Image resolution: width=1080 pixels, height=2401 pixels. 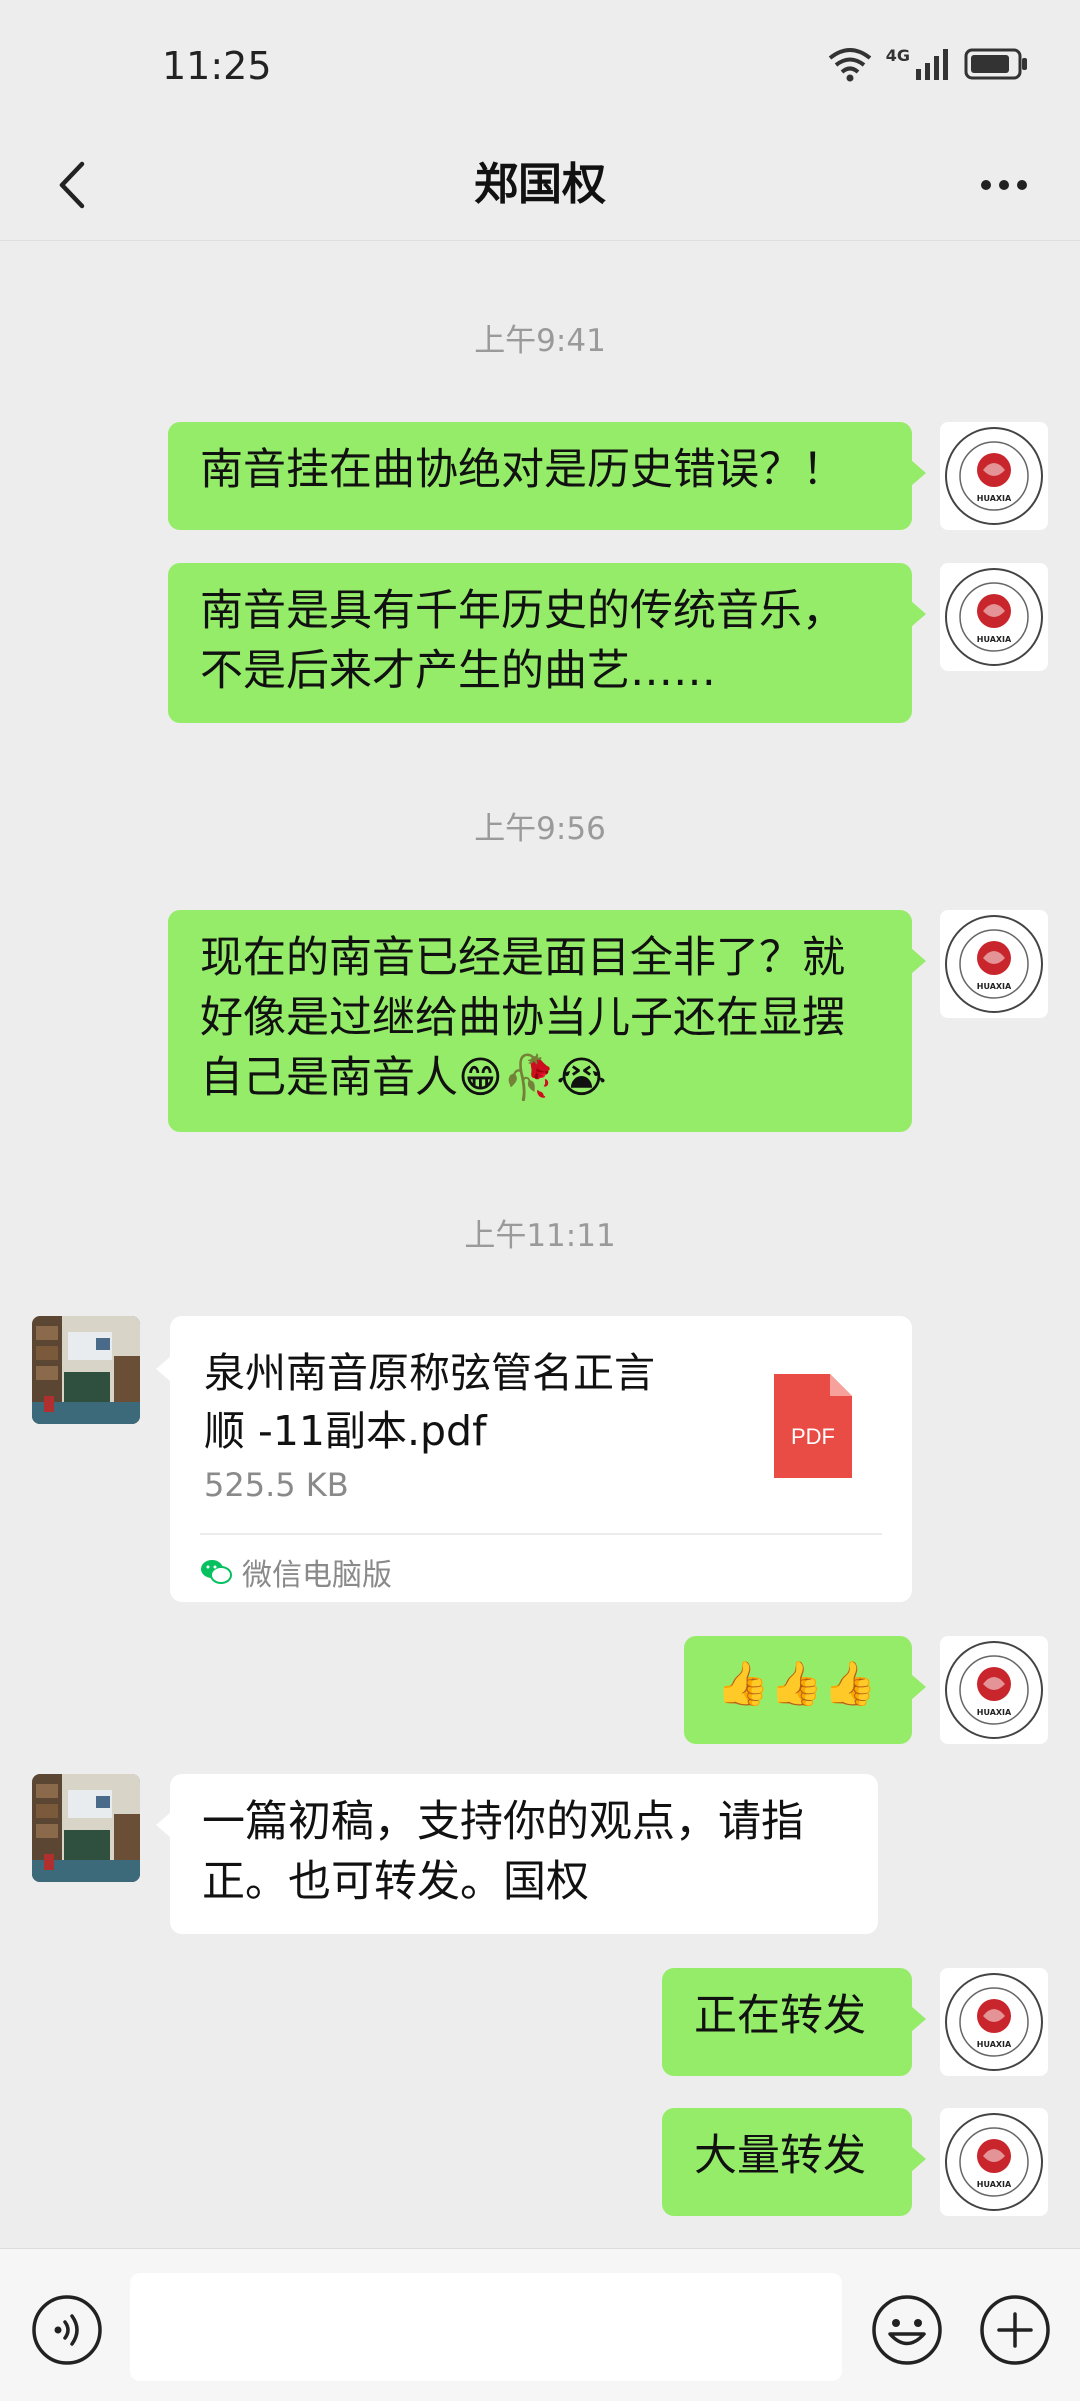 What do you see at coordinates (995, 64) in the screenshot?
I see `battery-icon` at bounding box center [995, 64].